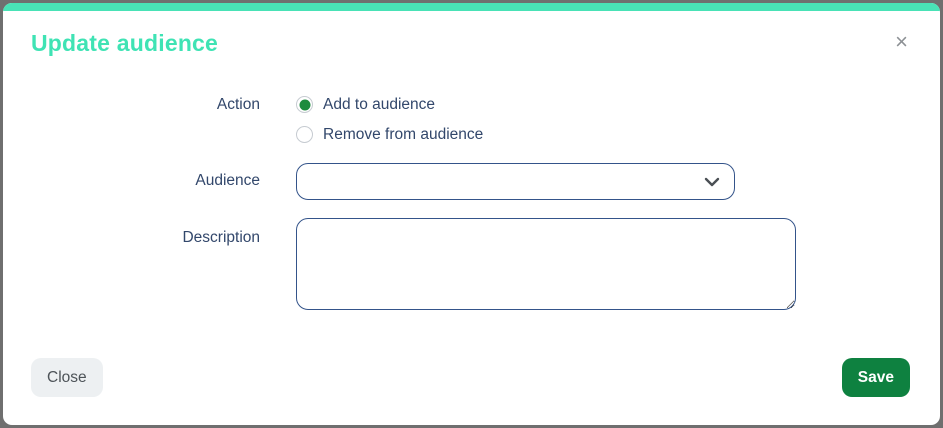  What do you see at coordinates (125, 43) in the screenshot?
I see `modal-title: Update audience` at bounding box center [125, 43].